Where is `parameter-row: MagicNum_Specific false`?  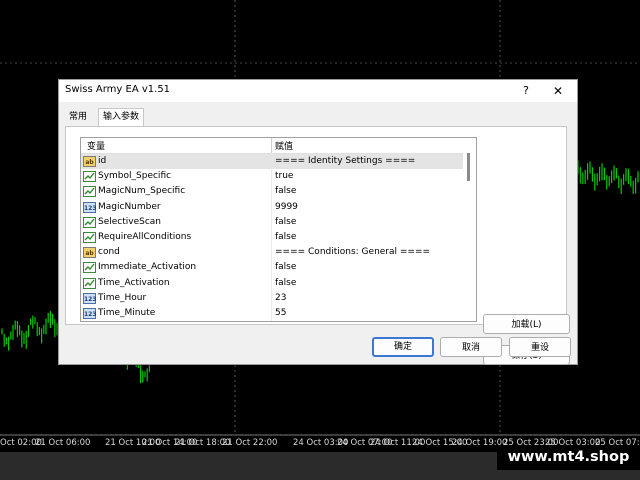
parameter-row: MagicNum_Specific false is located at coordinates (272, 191).